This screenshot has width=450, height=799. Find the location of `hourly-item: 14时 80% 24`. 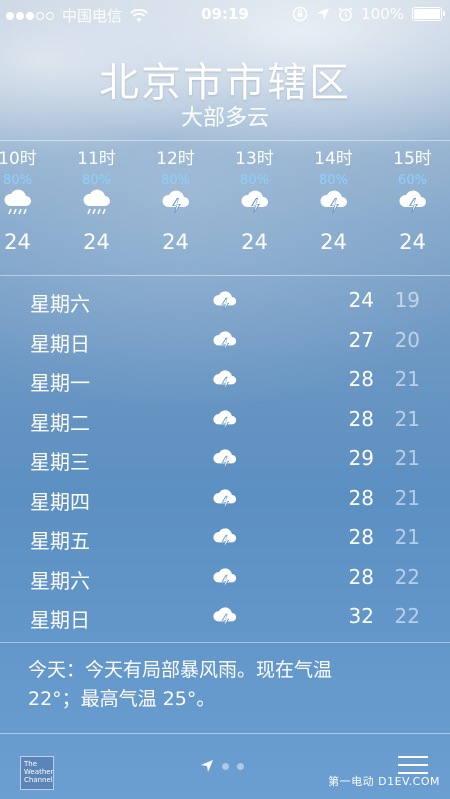

hourly-item: 14时 80% 24 is located at coordinates (333, 200).